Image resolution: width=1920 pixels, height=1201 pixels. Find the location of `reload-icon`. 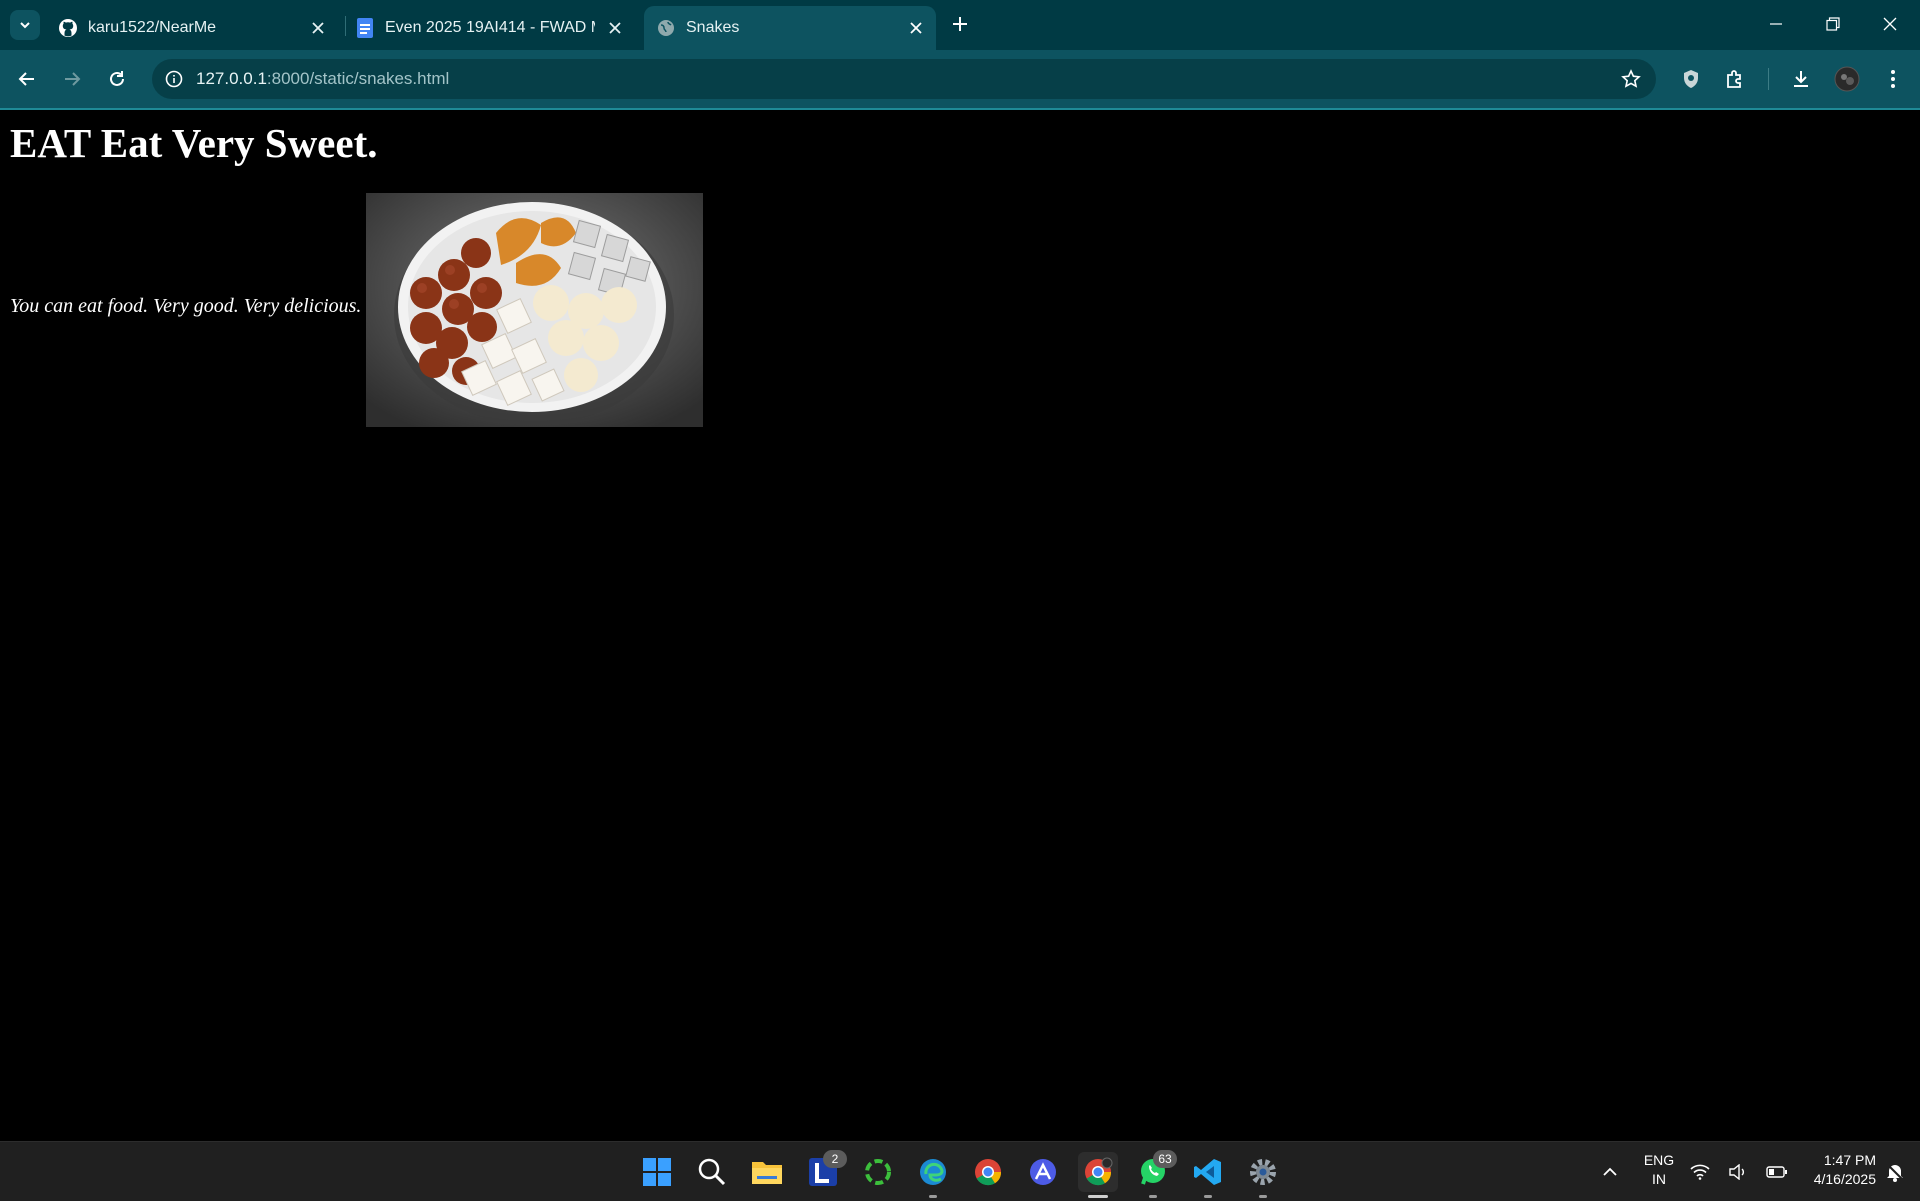

reload-icon is located at coordinates (117, 78).